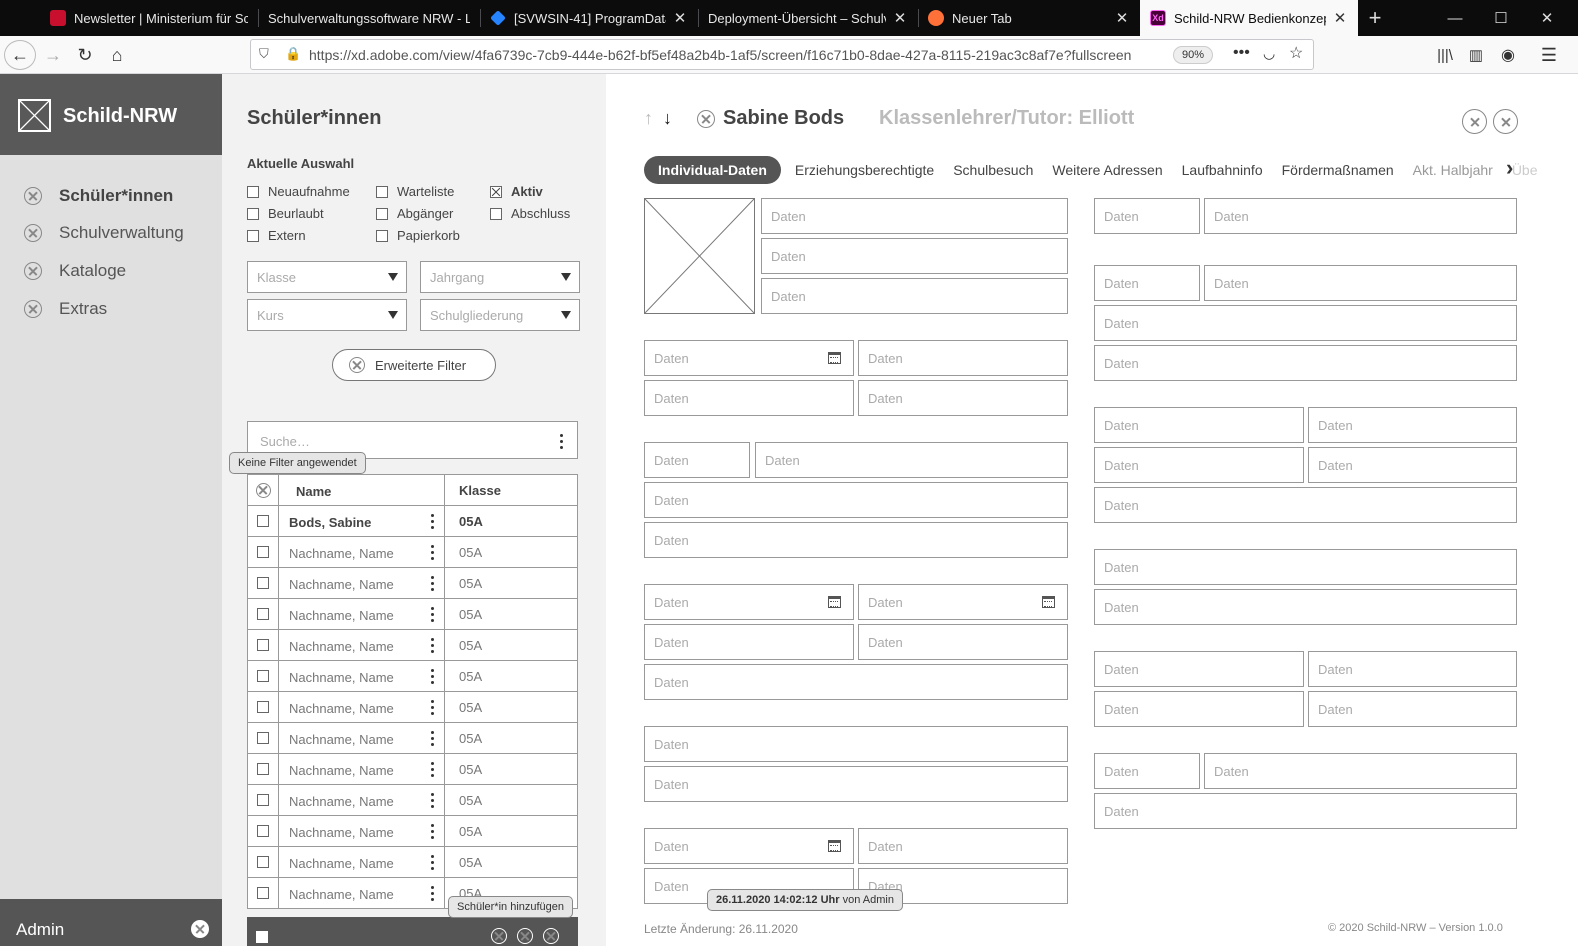 The image size is (1578, 946). What do you see at coordinates (1296, 53) in the screenshot?
I see `bookmark-star-icon: ☆` at bounding box center [1296, 53].